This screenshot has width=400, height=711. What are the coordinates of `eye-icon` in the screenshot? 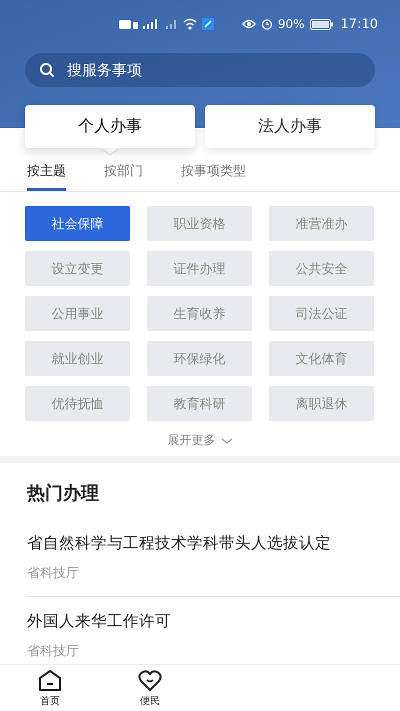 It's located at (249, 24).